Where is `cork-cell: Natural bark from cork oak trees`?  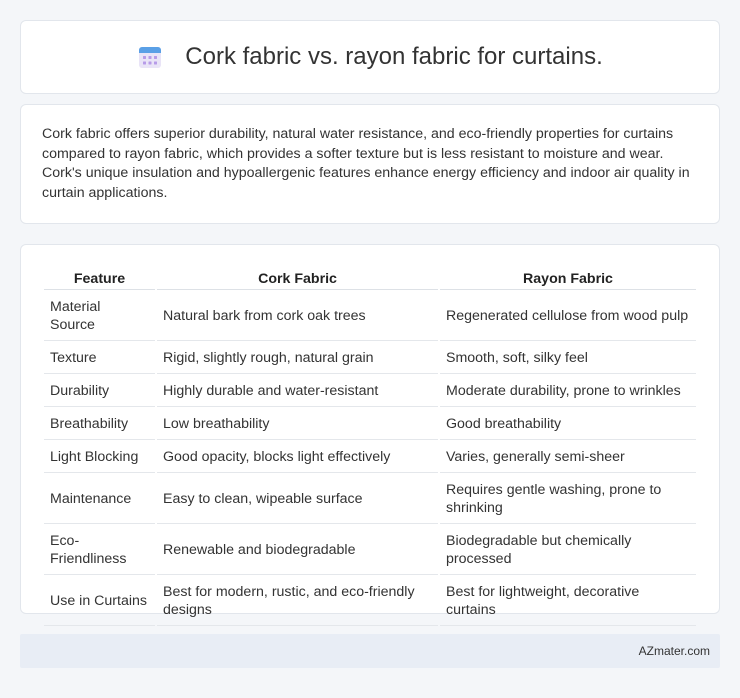 cork-cell: Natural bark from cork oak trees is located at coordinates (297, 316).